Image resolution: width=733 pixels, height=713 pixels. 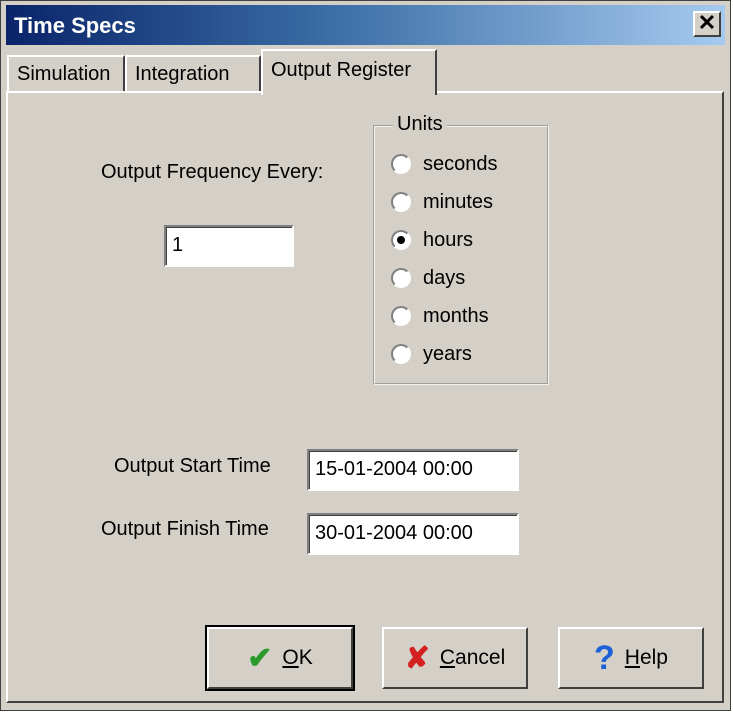 I want to click on radio-selected-dot, so click(x=401, y=240).